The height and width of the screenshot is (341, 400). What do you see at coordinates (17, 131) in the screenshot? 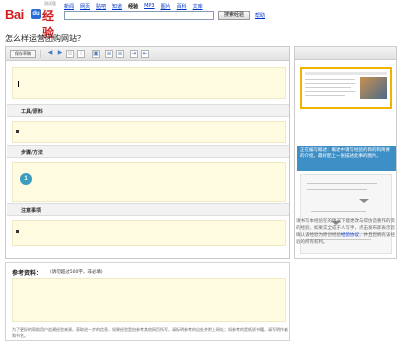
I see `tools-bullet` at bounding box center [17, 131].